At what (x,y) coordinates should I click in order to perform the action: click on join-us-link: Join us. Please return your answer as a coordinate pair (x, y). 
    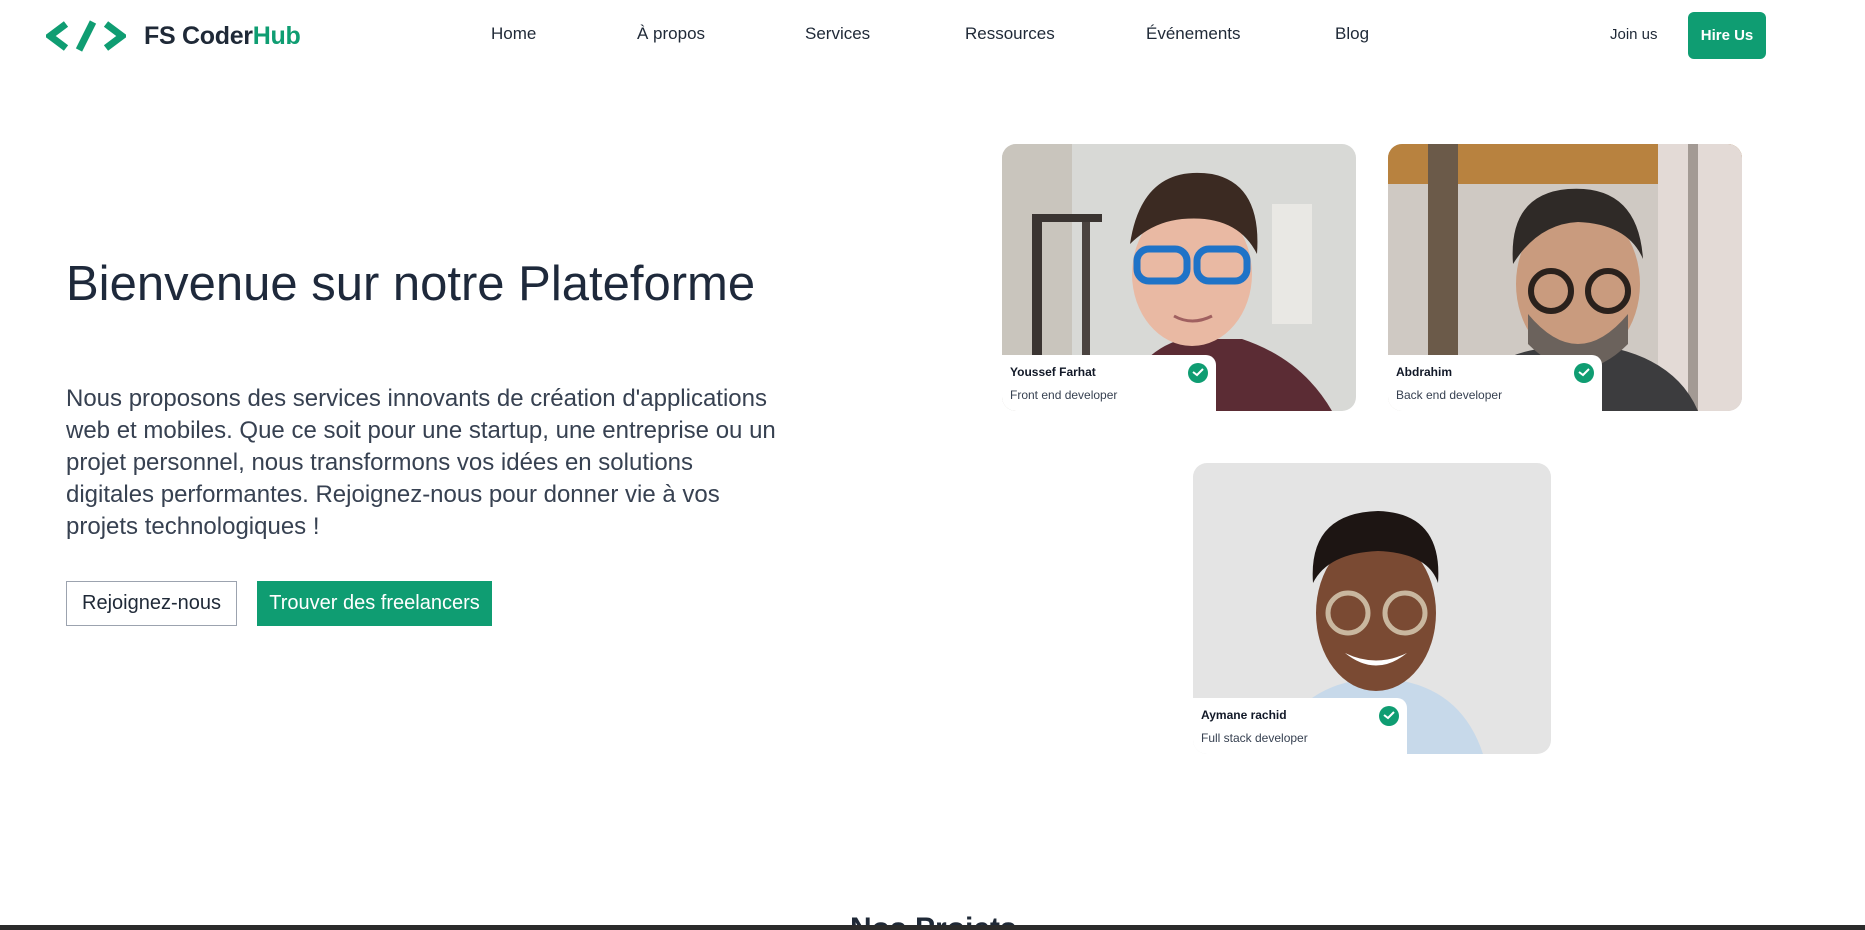
    Looking at the image, I should click on (1634, 34).